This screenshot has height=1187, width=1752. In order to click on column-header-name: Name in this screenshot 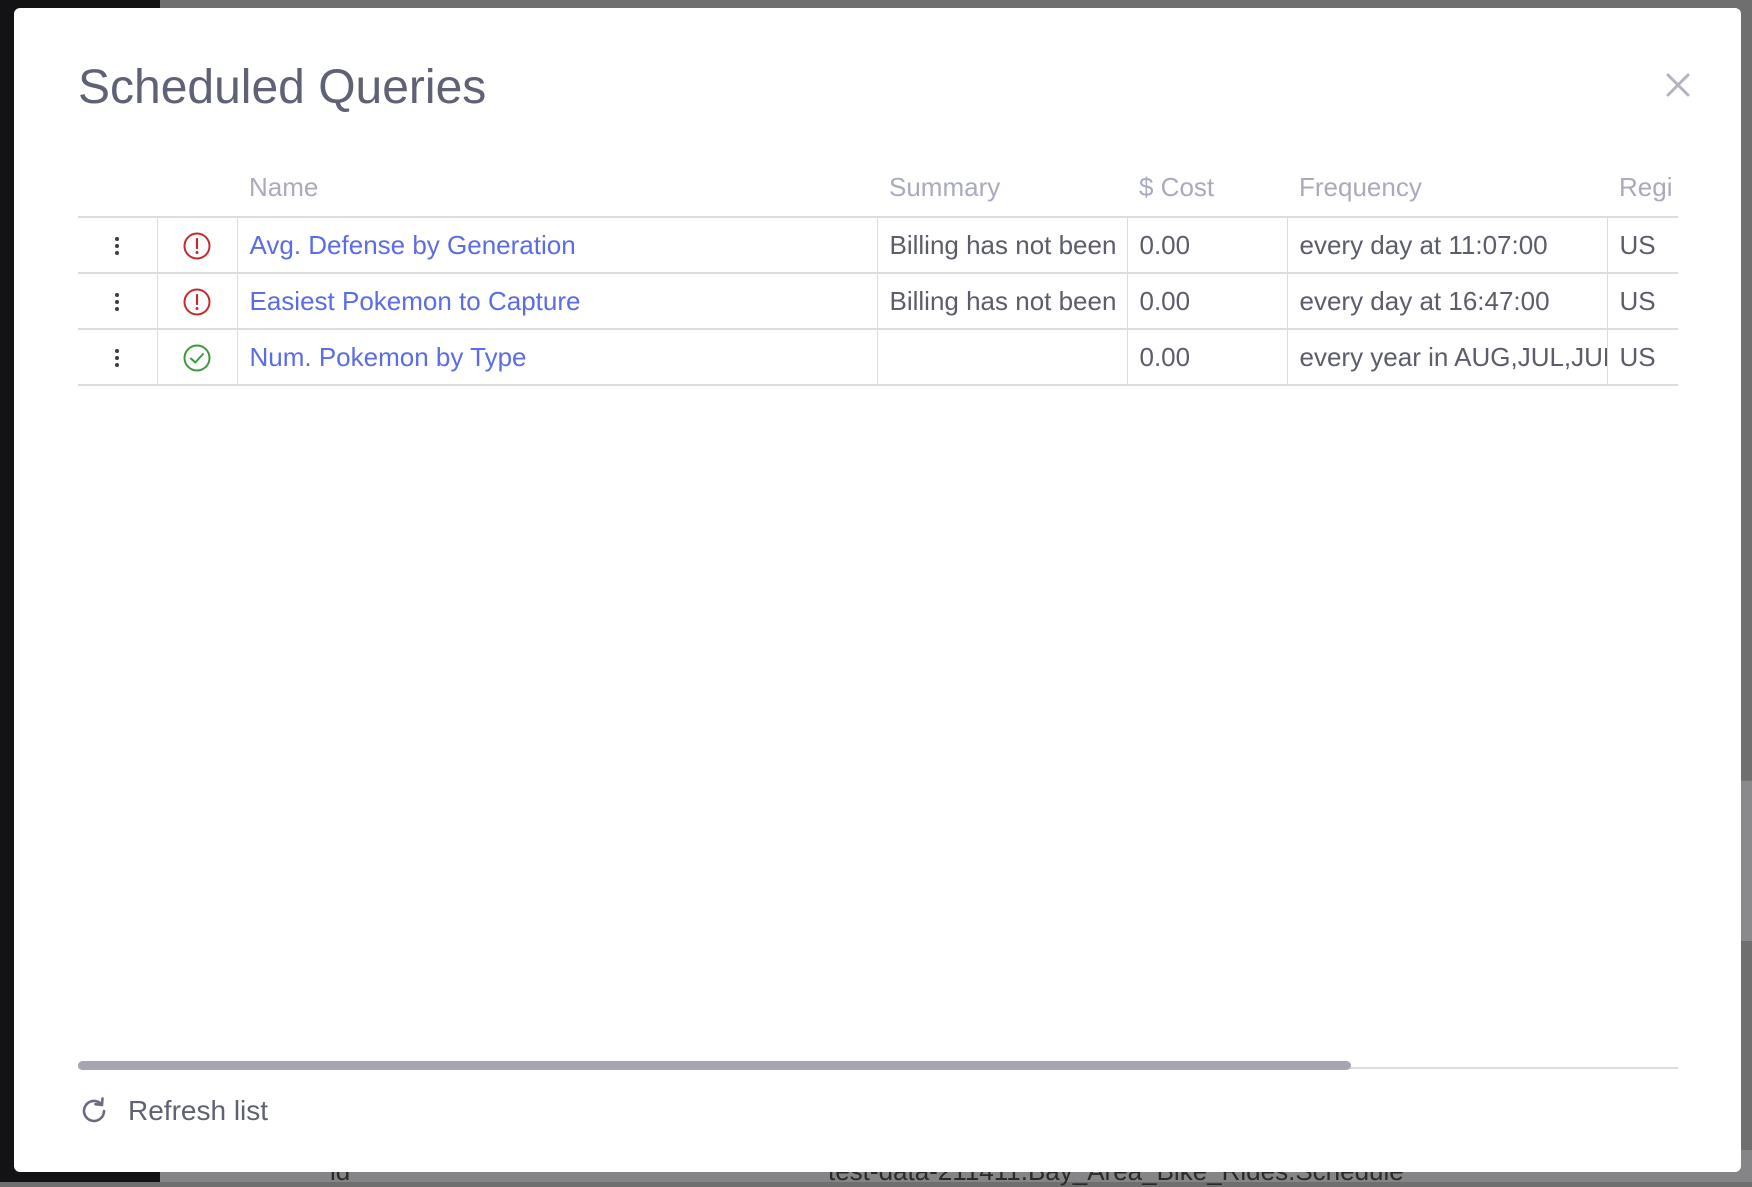, I will do `click(557, 188)`.